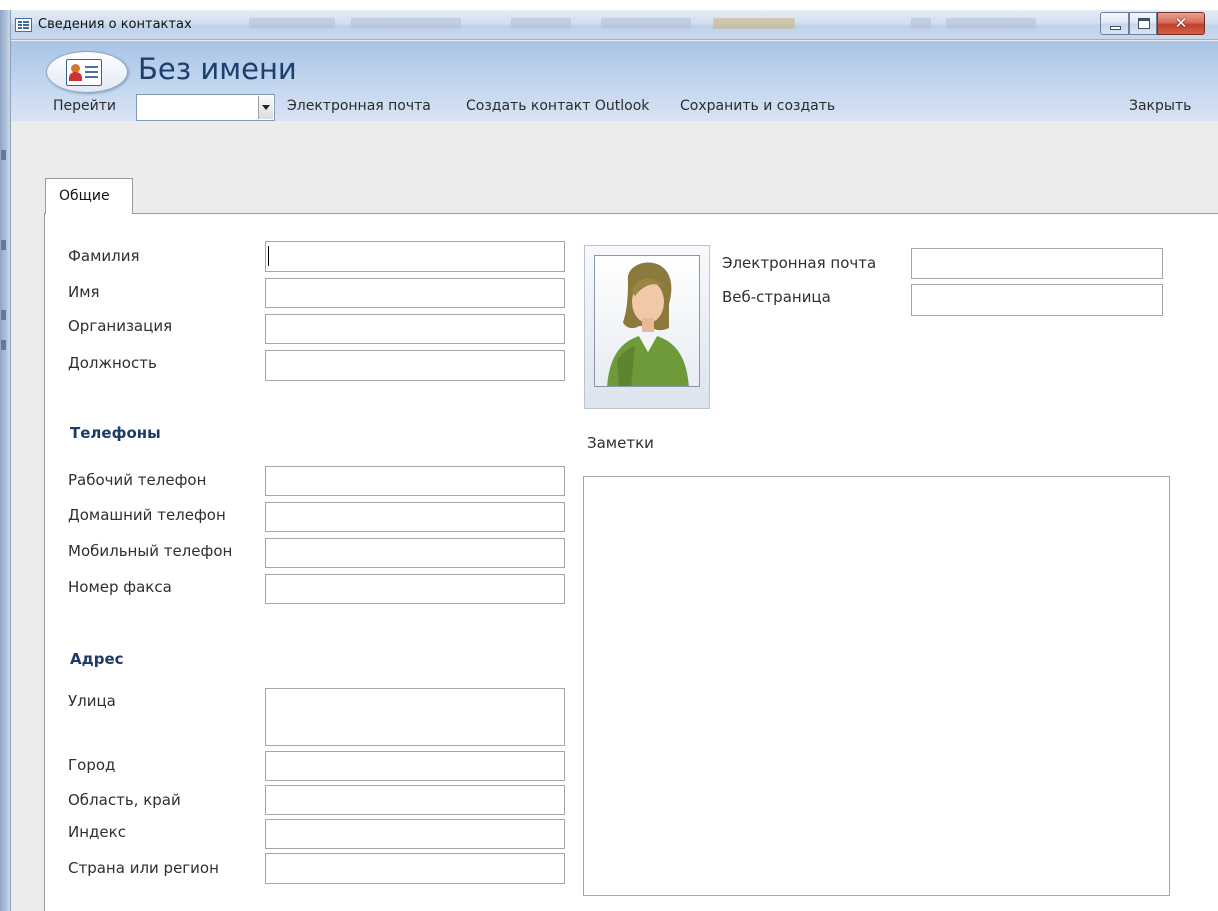  What do you see at coordinates (23, 25) in the screenshot?
I see `form-icon` at bounding box center [23, 25].